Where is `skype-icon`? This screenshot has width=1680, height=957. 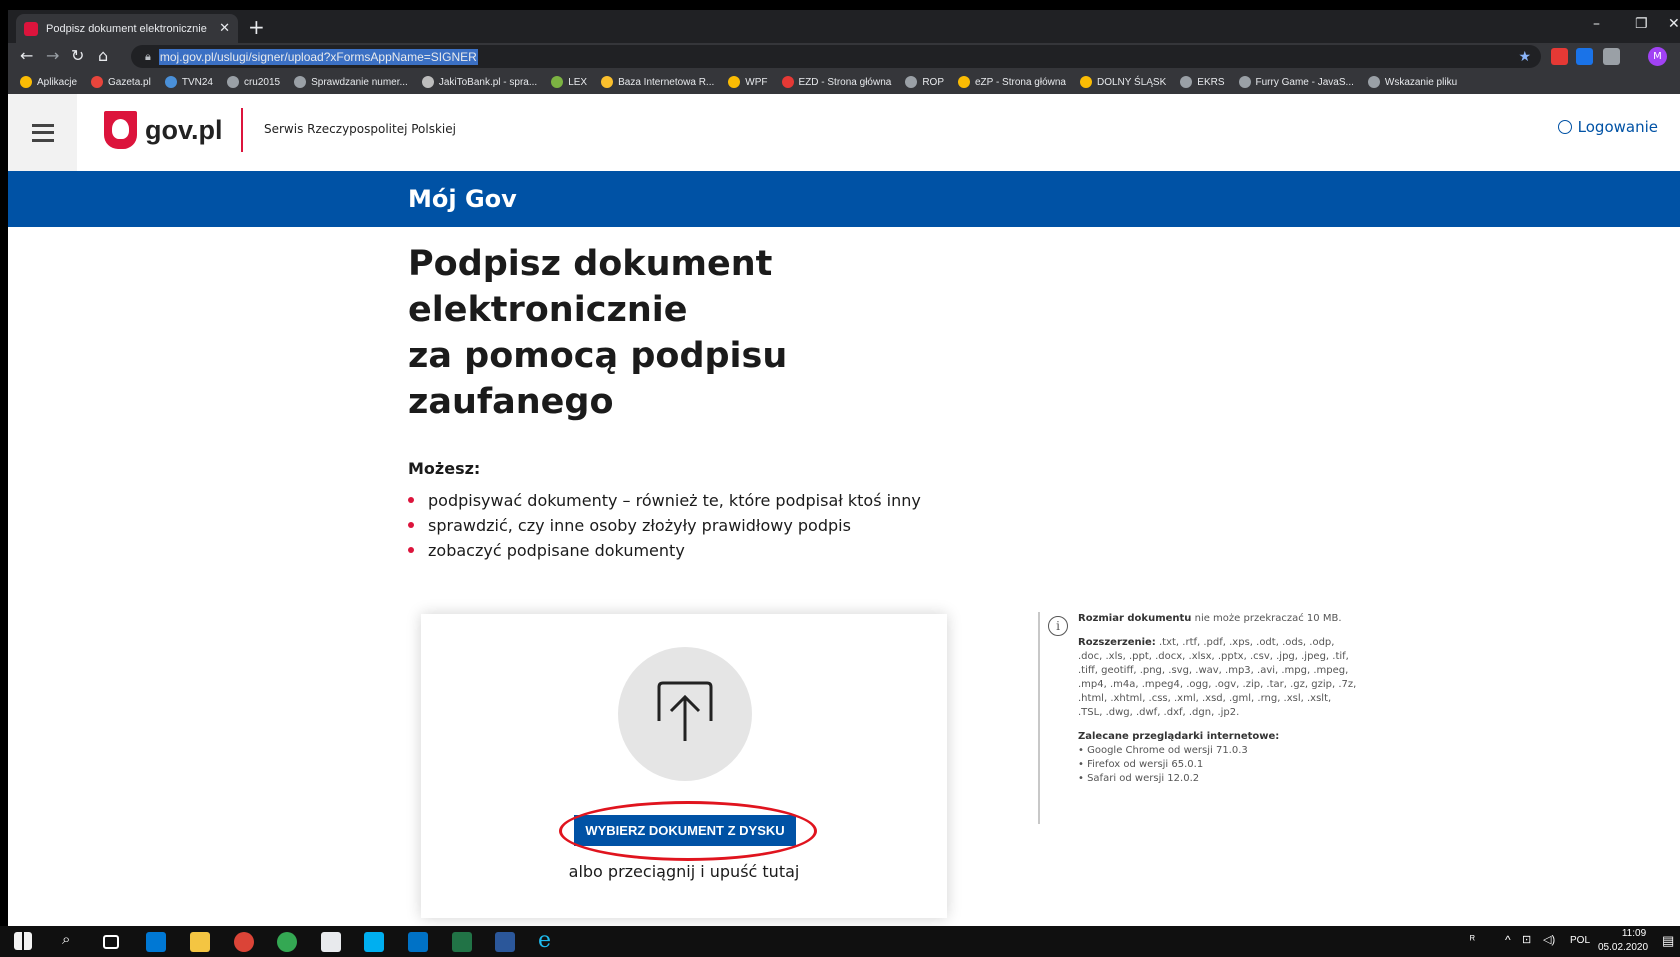
skype-icon is located at coordinates (374, 942).